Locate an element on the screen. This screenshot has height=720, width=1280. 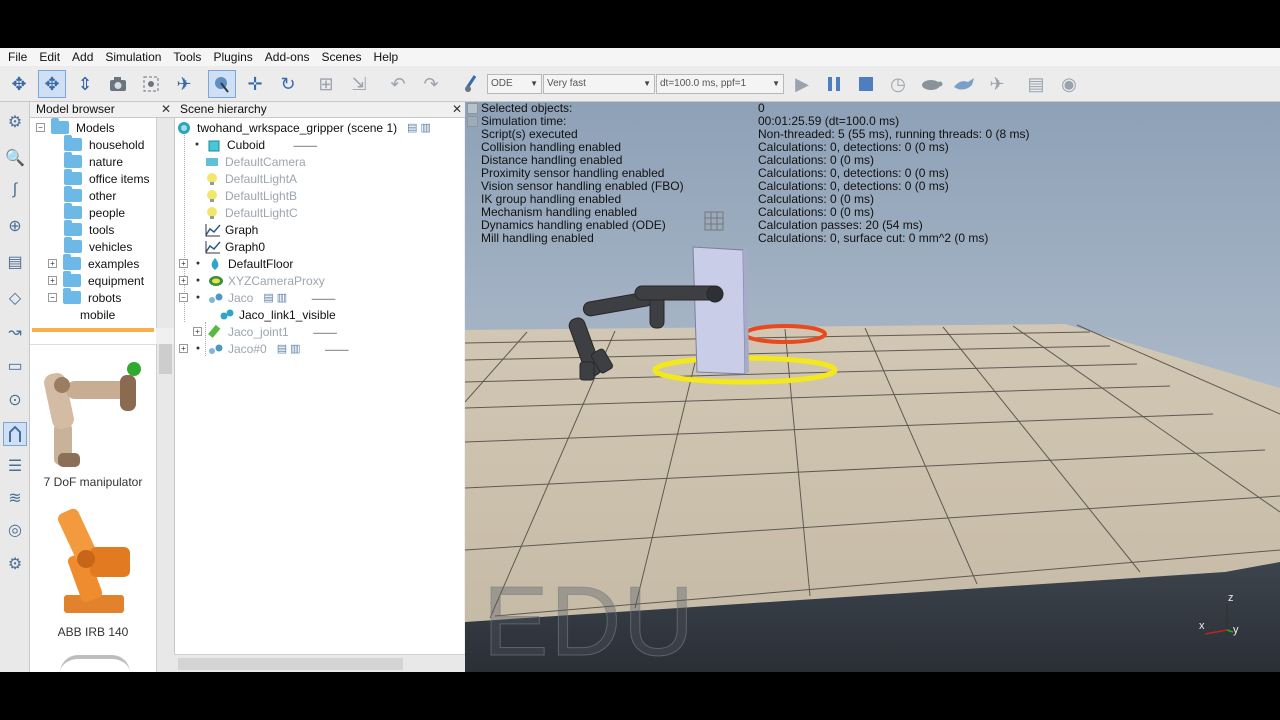
menu-tools: Tools is located at coordinates (187, 57).